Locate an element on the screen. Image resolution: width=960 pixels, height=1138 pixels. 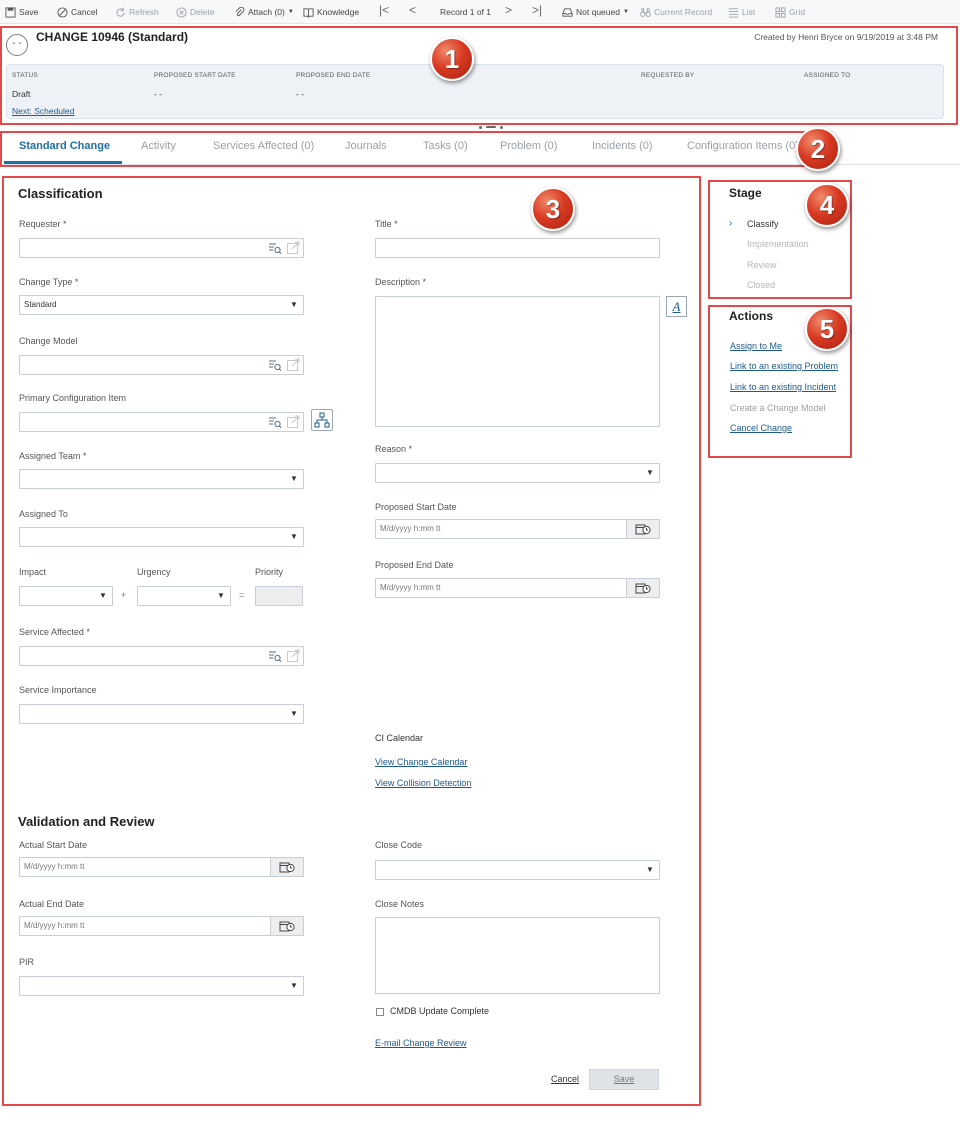
paperclip-icon is located at coordinates (240, 11).